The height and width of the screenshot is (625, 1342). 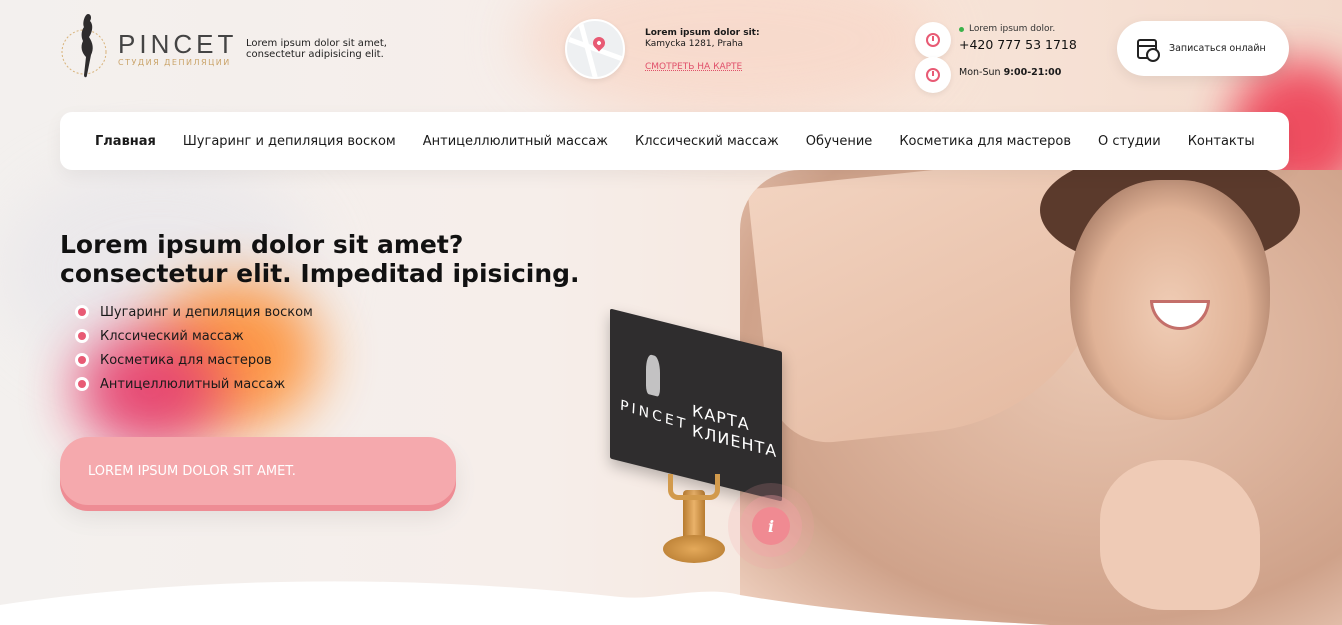 I want to click on hero-title-part: Lorem ipsum, so click(x=156, y=244).